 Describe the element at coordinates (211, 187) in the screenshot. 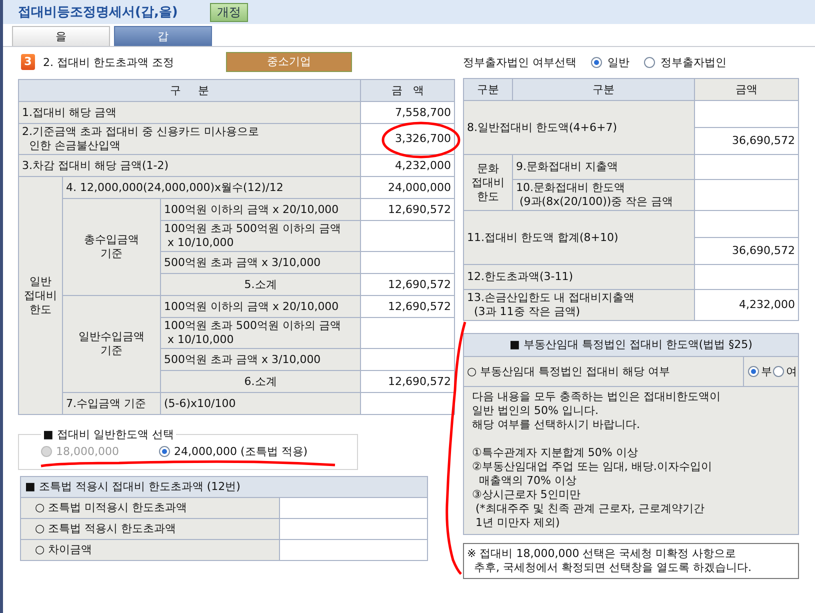

I see `row-label: 4. 12,000,000(24,000,000)x월수(12)/12` at that location.